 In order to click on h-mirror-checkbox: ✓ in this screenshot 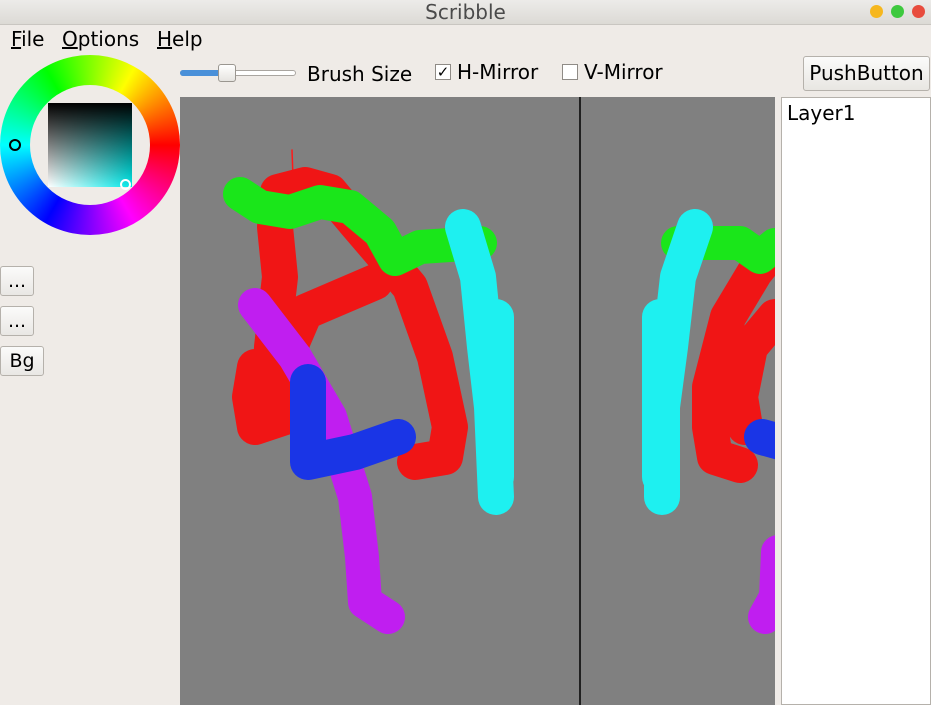, I will do `click(443, 72)`.